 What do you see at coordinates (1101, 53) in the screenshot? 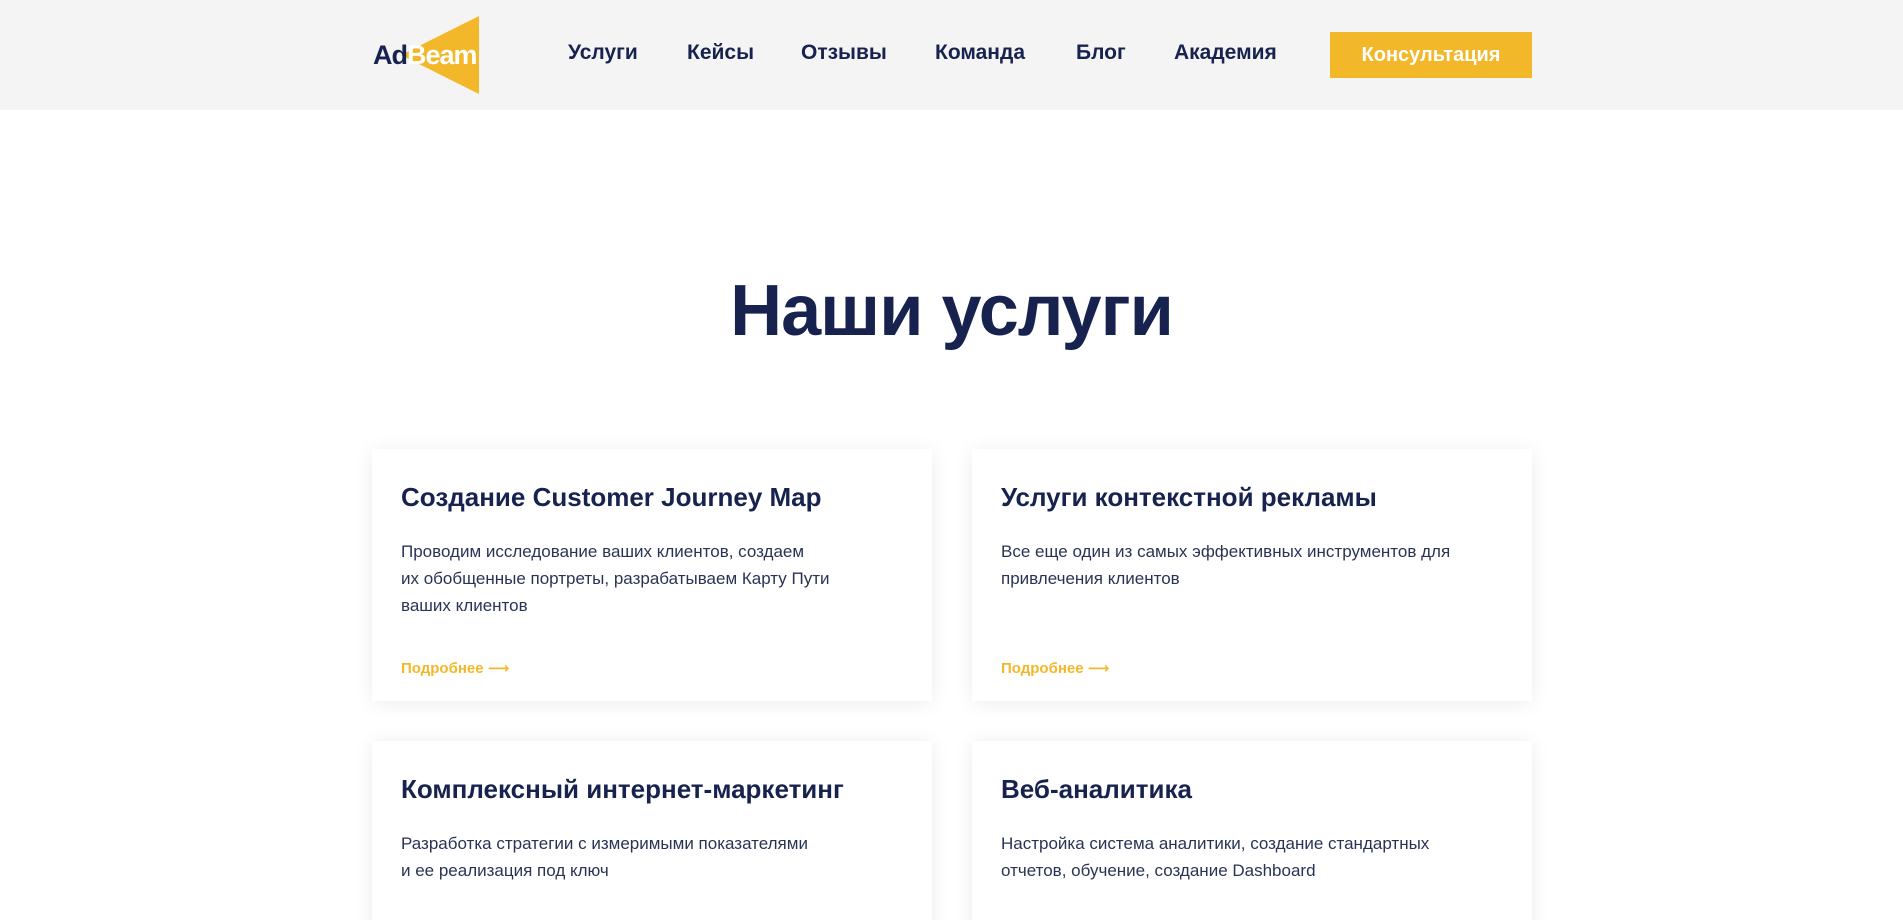
I see `nav-item-blog: Блог` at bounding box center [1101, 53].